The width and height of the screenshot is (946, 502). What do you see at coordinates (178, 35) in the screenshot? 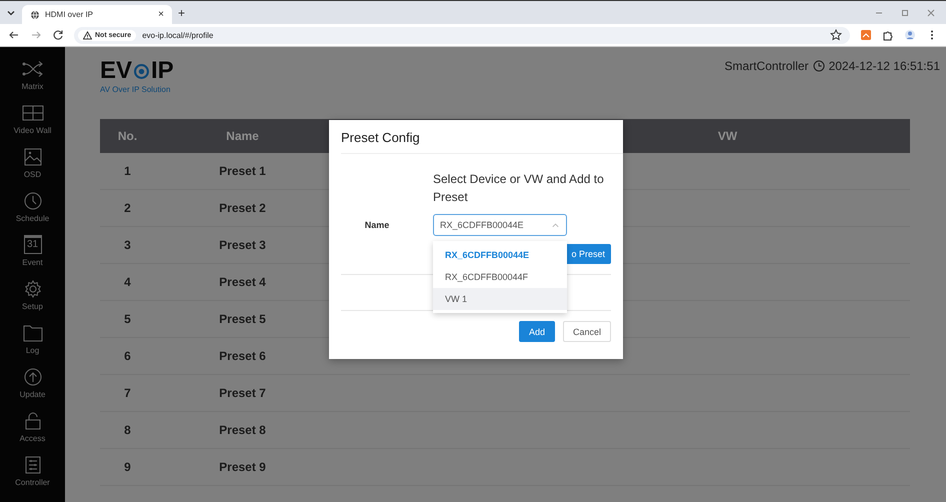
I see `url-text: evo-ip.local/#/profile` at bounding box center [178, 35].